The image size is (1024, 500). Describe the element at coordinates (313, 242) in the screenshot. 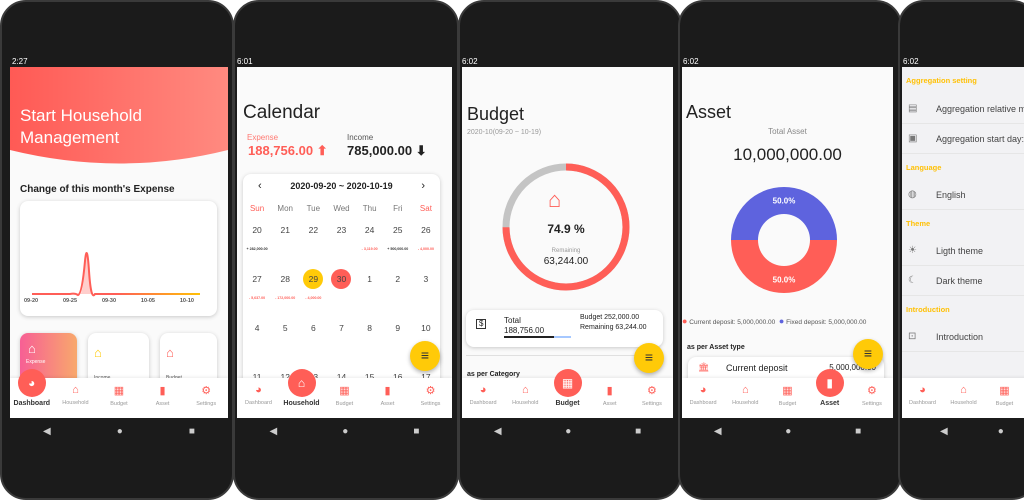

I see `calendar-day: 22` at that location.